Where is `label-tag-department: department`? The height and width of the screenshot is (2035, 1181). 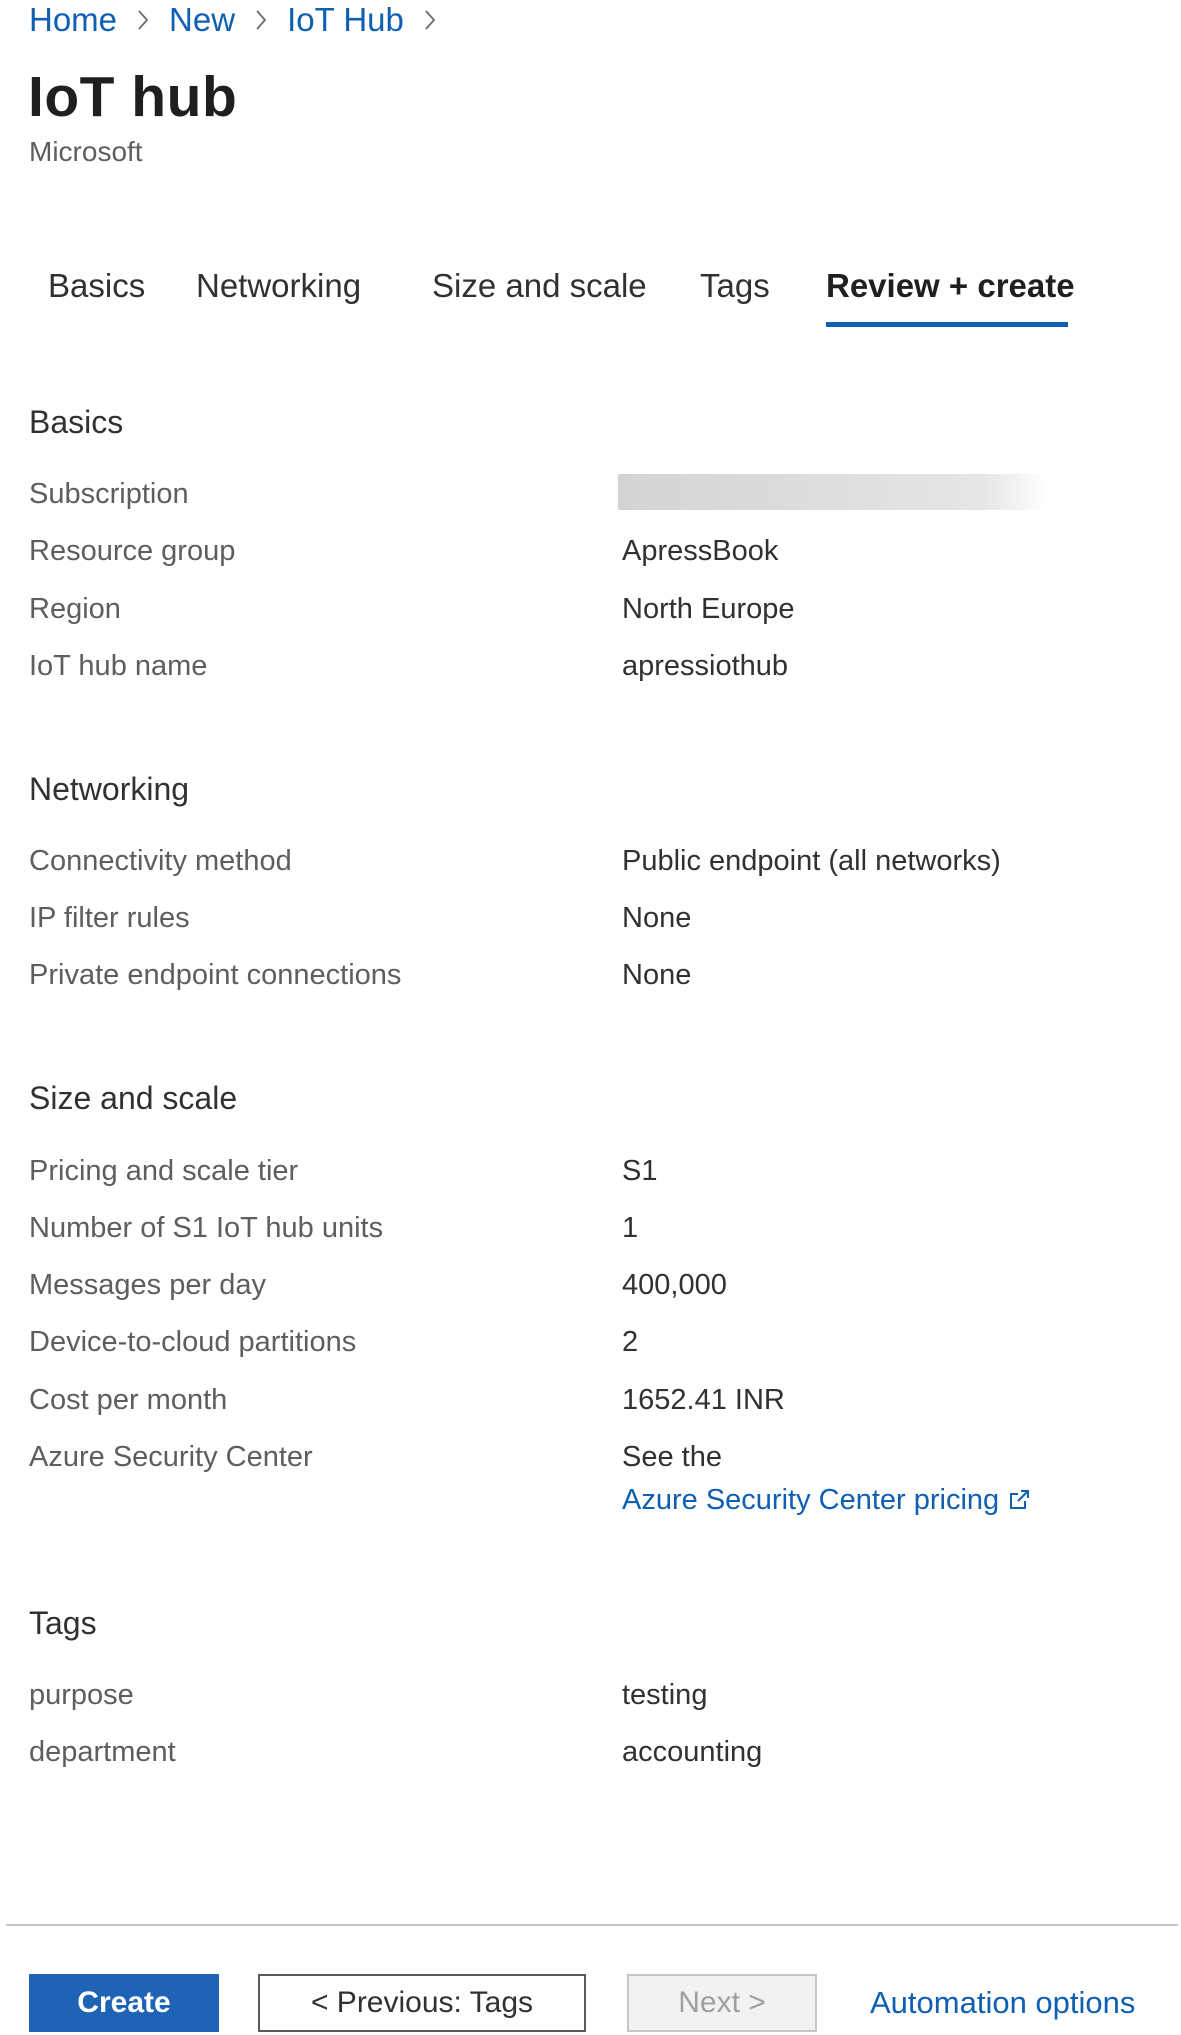
label-tag-department: department is located at coordinates (102, 1752).